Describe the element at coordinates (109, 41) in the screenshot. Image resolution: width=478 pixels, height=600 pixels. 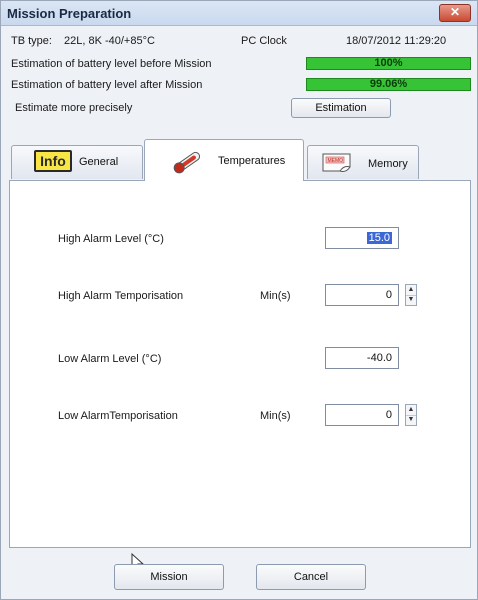
I see `tb-type-value: 22L, 8K -40/+85°C` at that location.